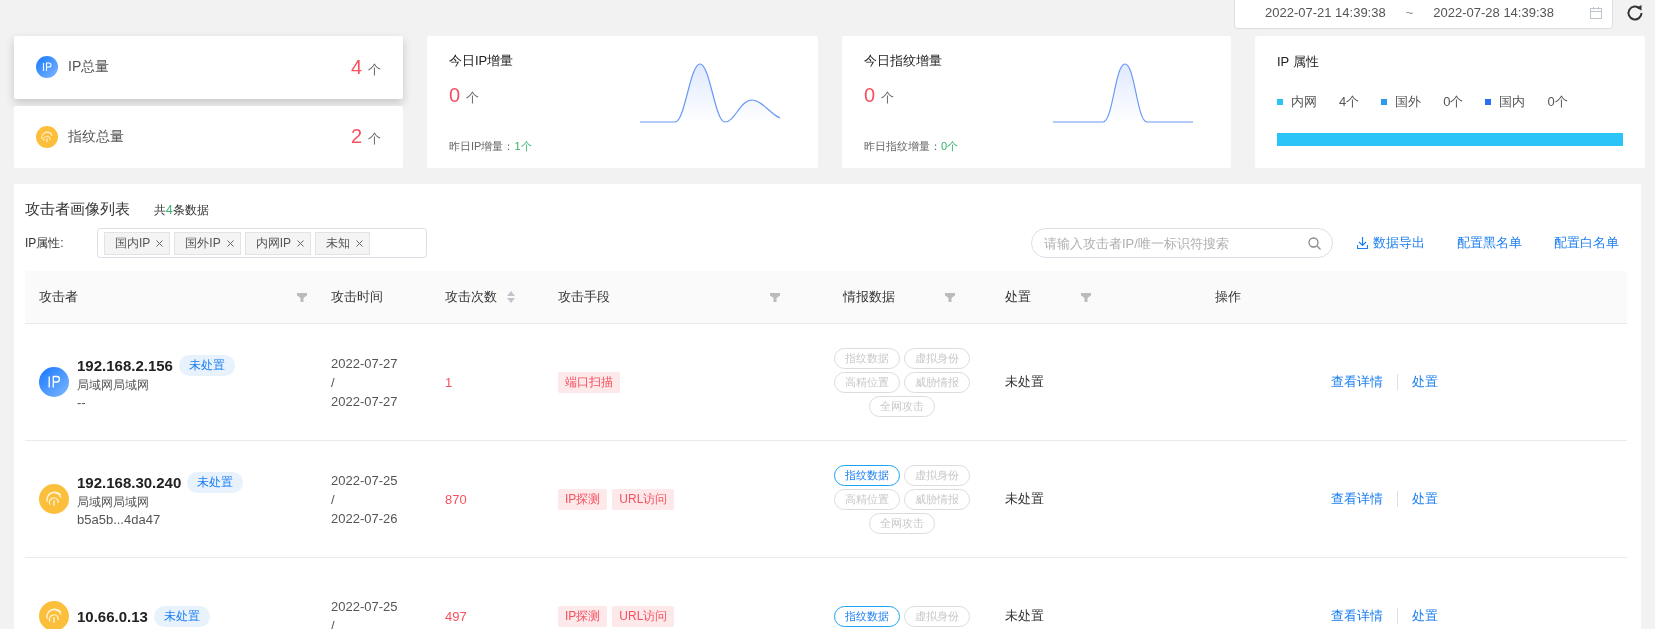  I want to click on column-header: 情报数据, so click(868, 297).